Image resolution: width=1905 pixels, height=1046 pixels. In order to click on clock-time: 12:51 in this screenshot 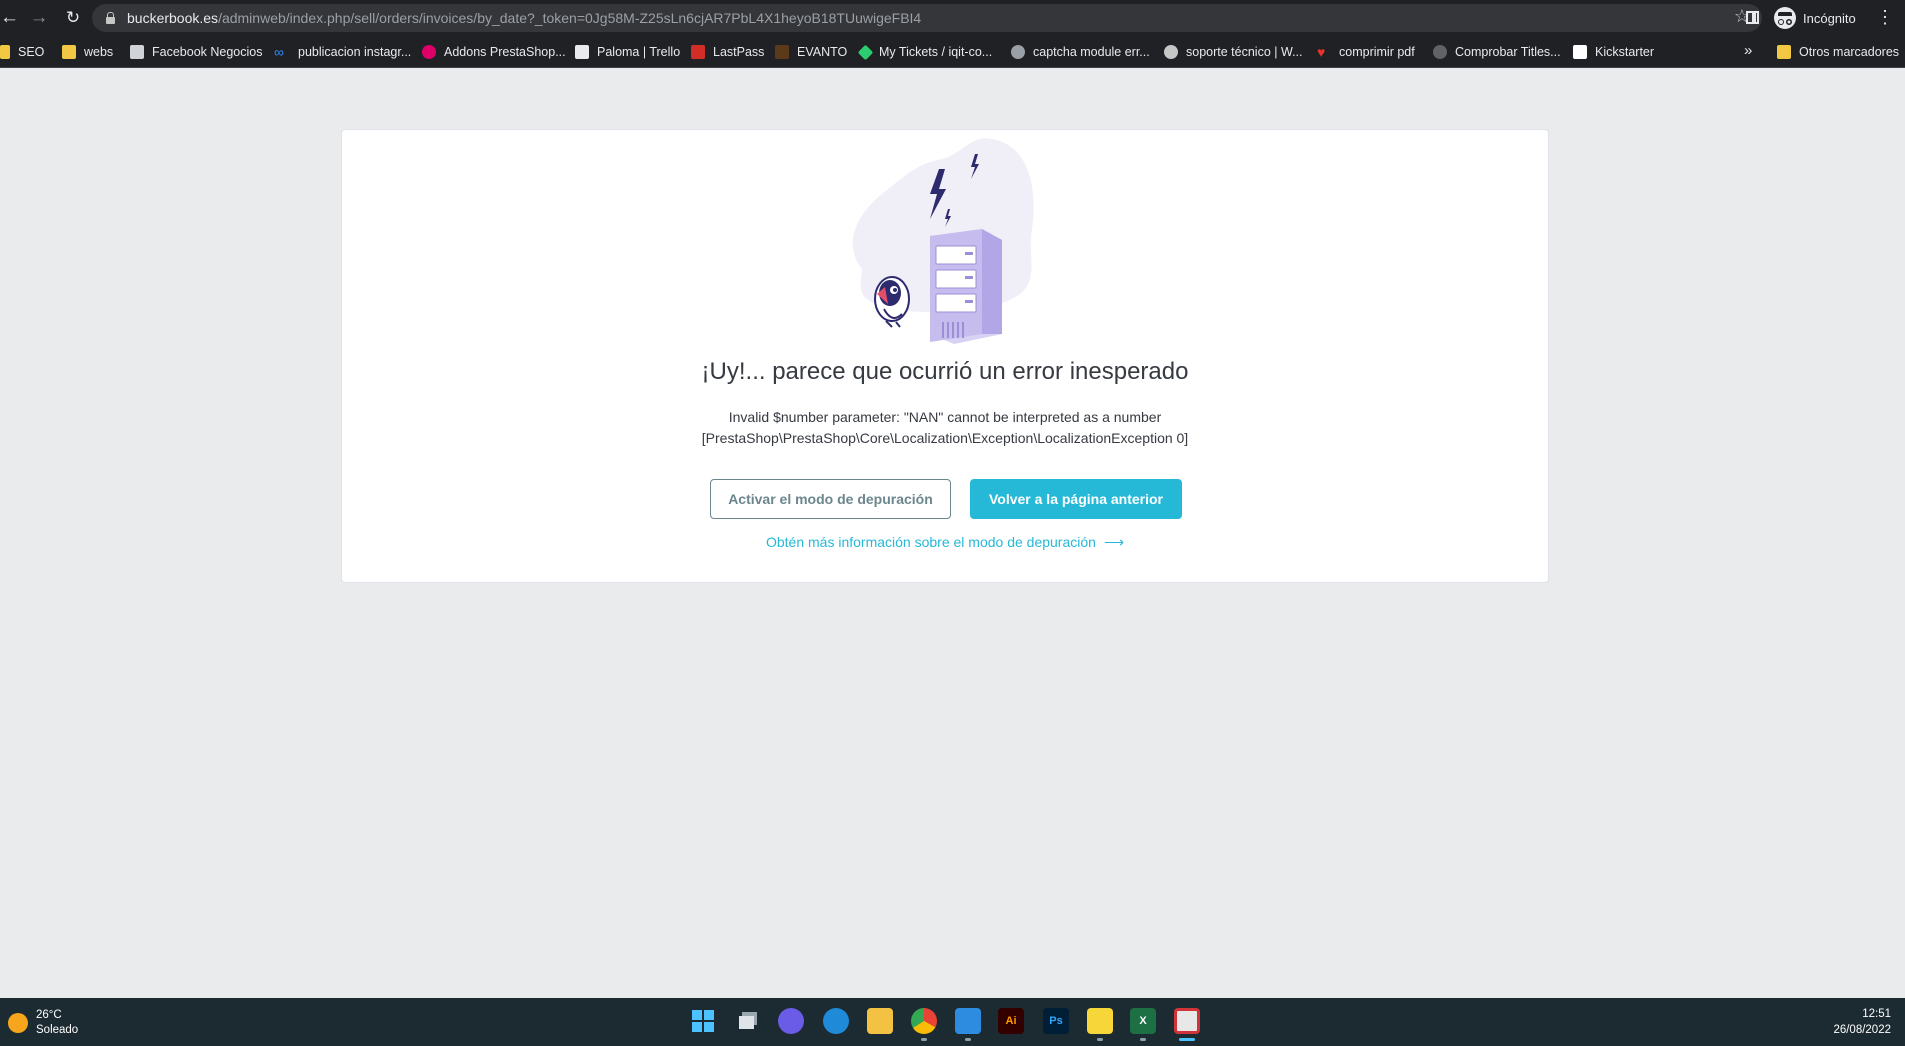, I will do `click(1876, 1014)`.